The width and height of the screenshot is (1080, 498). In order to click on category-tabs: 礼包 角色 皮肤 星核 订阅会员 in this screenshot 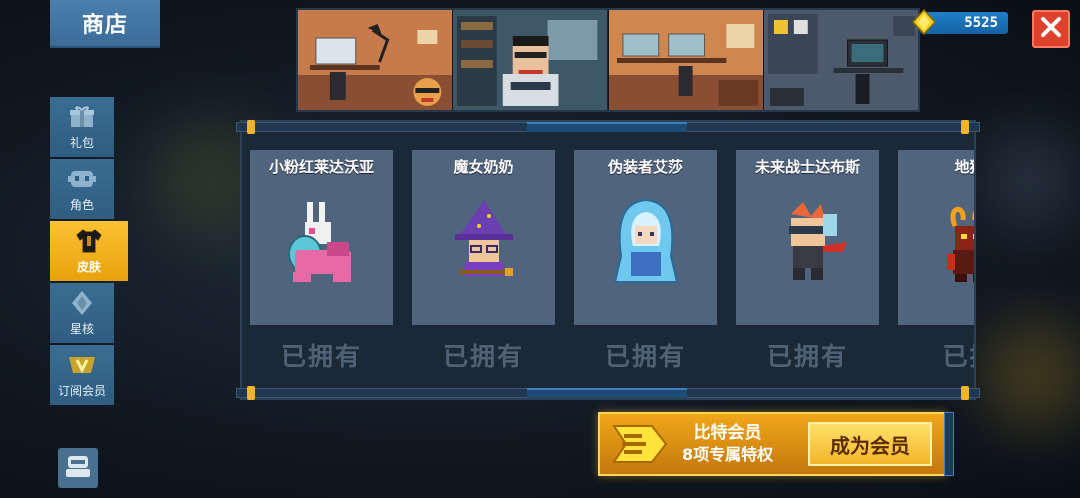, I will do `click(89, 252)`.